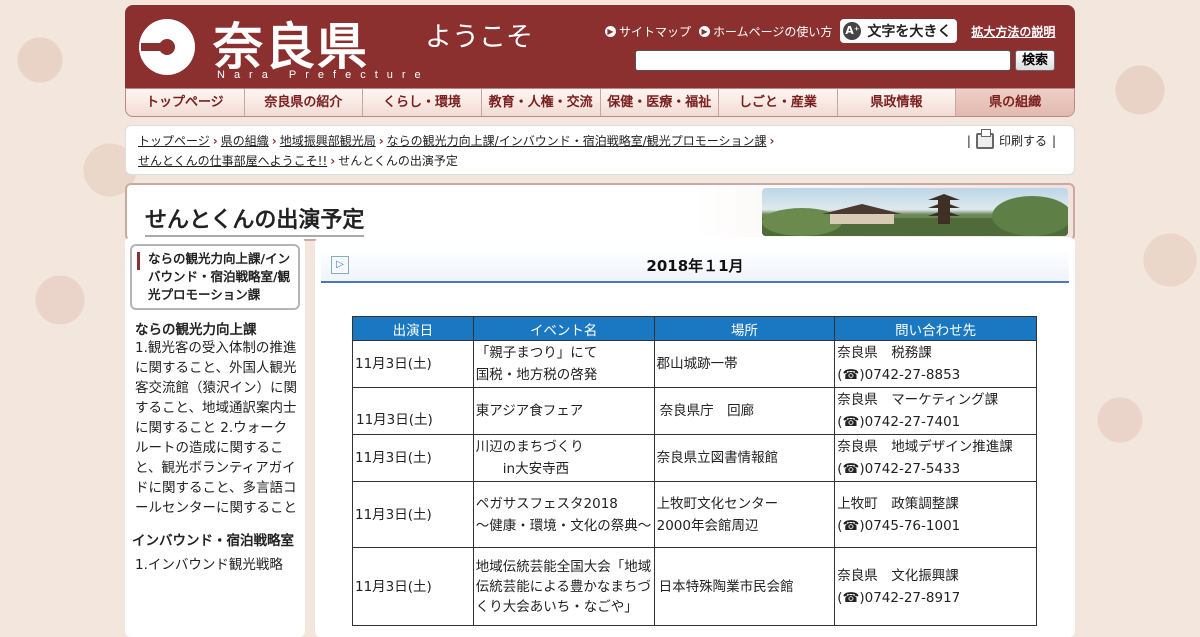 This screenshot has height=637, width=1200. I want to click on top-links: ▶ サイトマップ ▶ ホームページの使い方 A⁺ 文字を大きく 拡大方法の説明, so click(830, 31).